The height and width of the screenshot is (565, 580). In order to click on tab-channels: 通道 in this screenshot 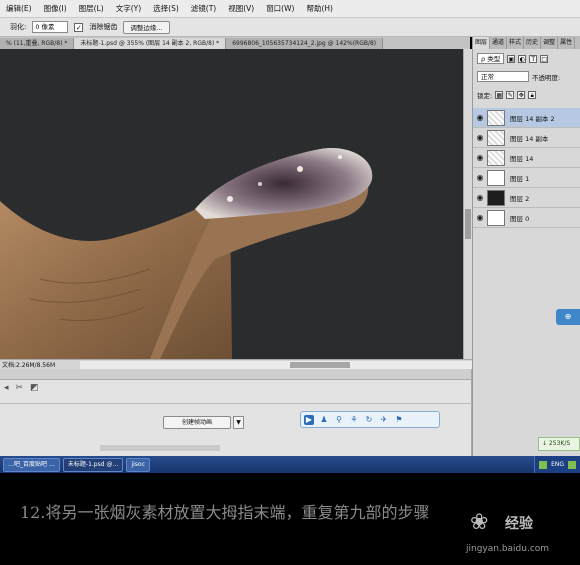, I will do `click(499, 43)`.